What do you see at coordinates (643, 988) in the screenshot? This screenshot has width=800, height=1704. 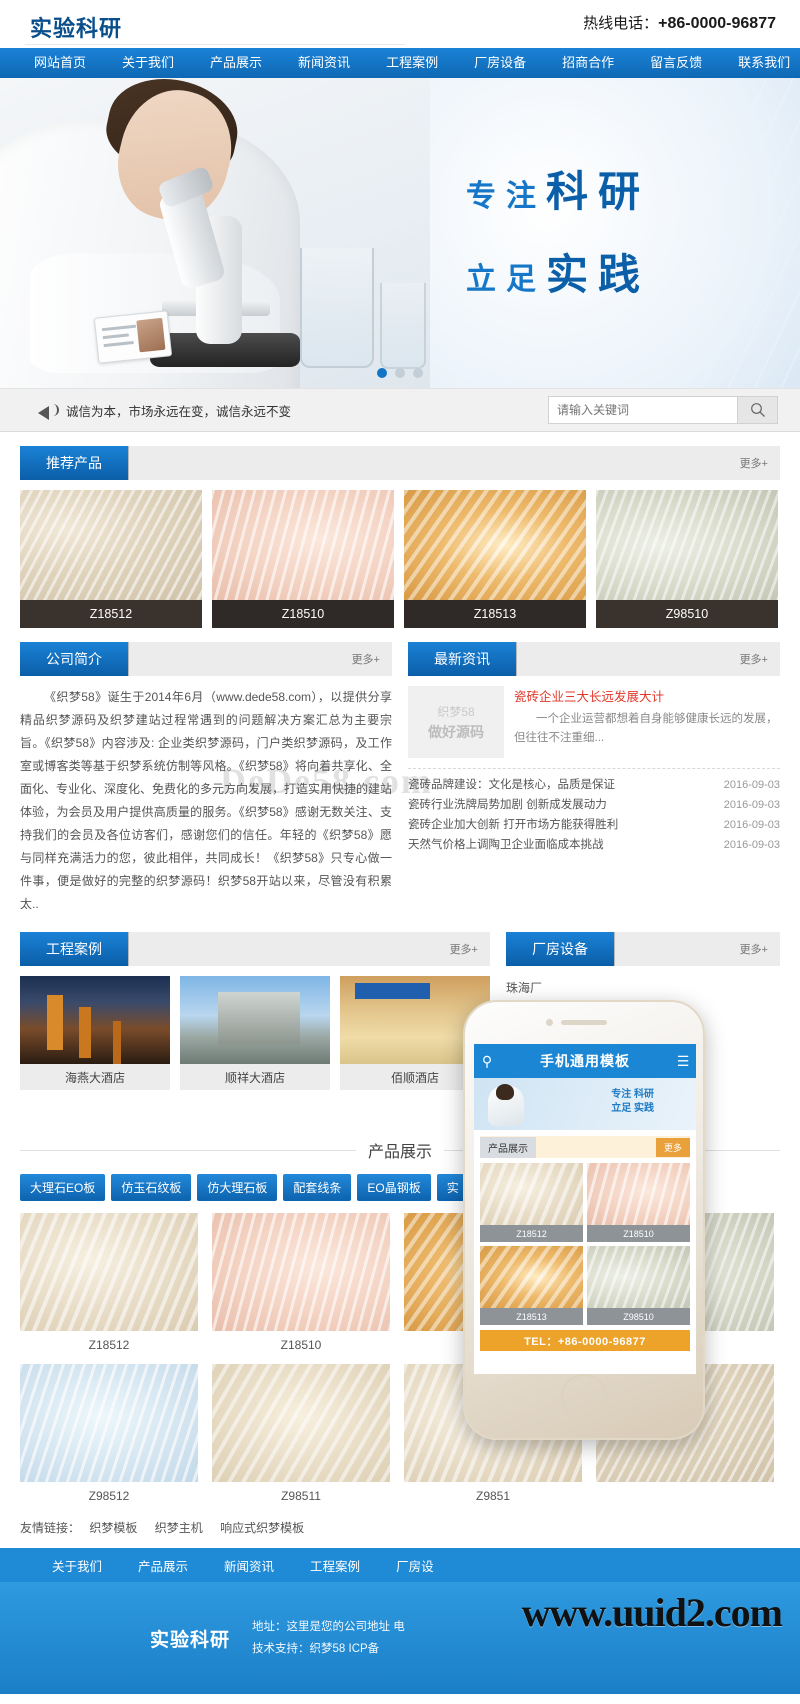 I see `list-item: 珠海厂` at bounding box center [643, 988].